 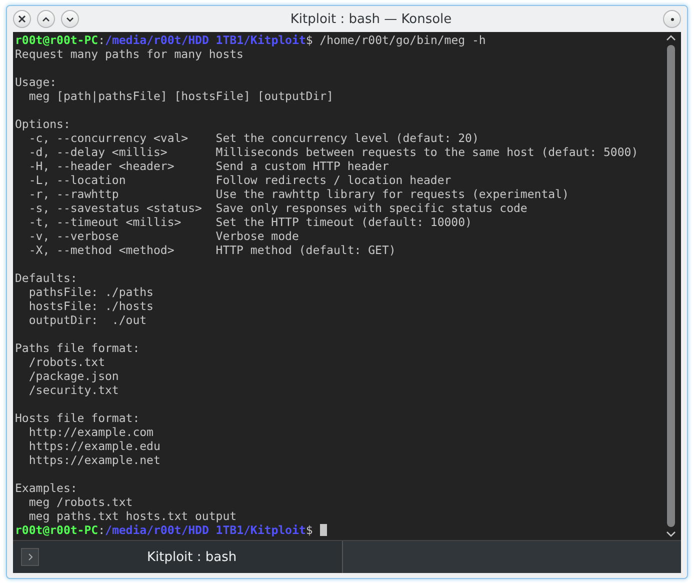 I want to click on output-line: meg /robots.txt, so click(x=81, y=502).